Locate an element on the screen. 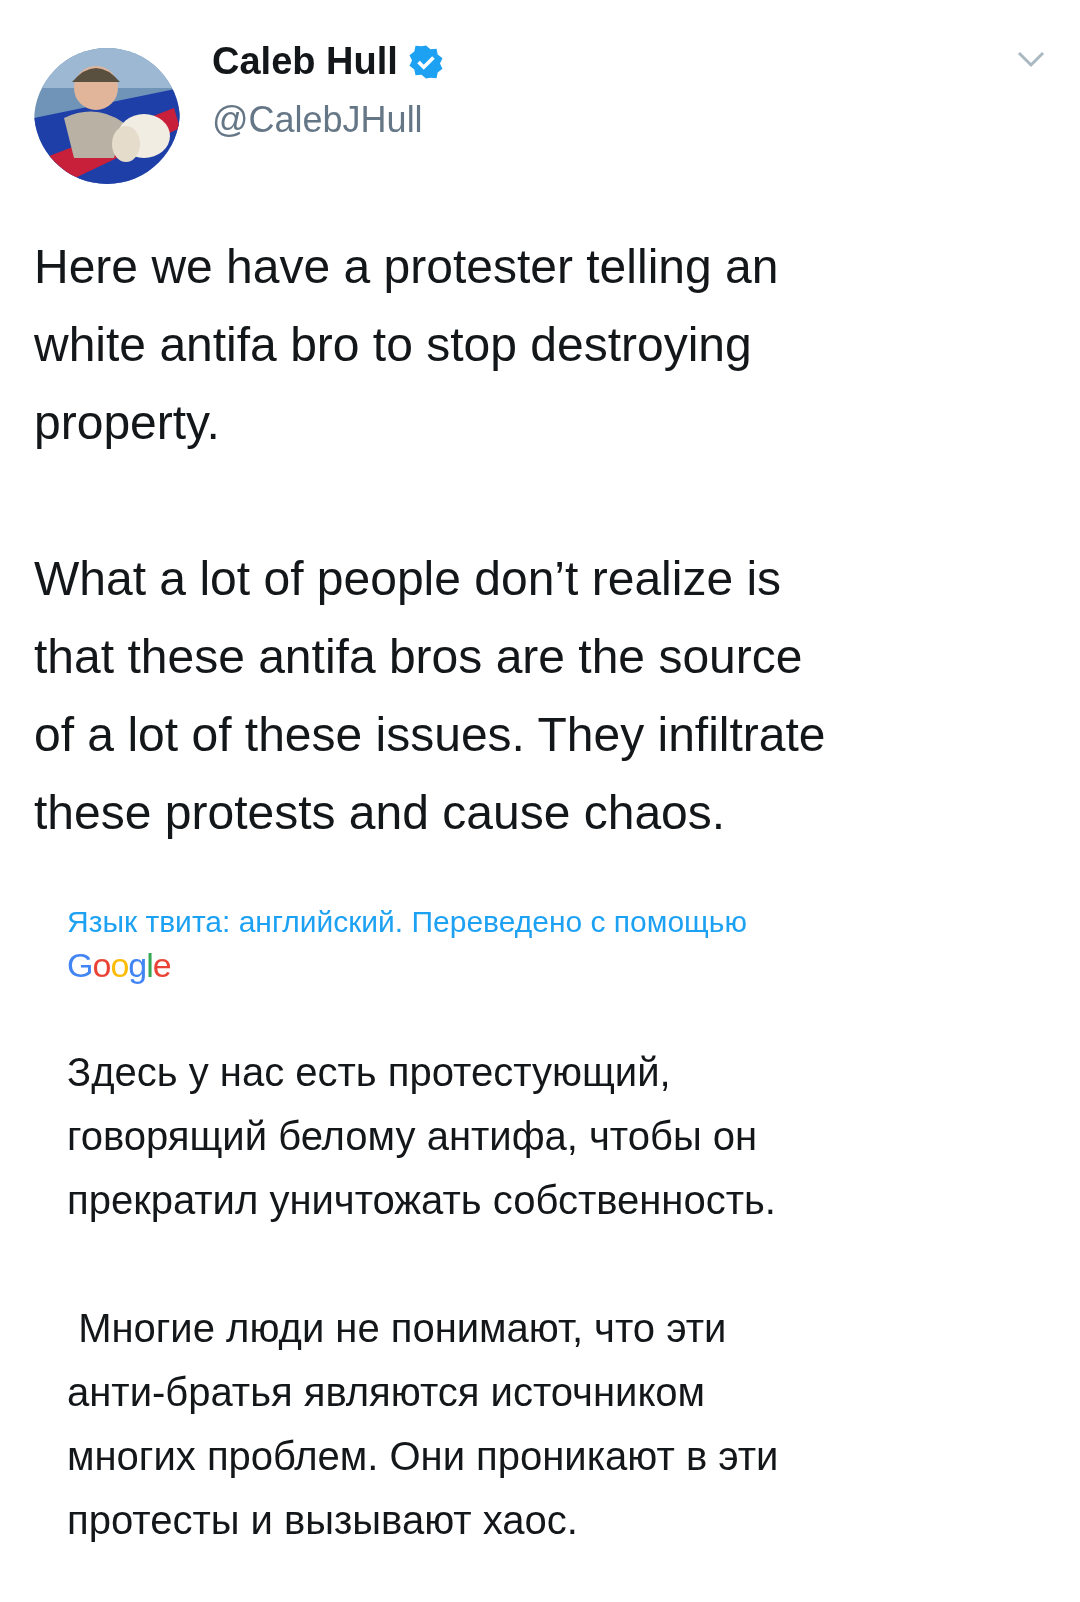 Image resolution: width=1080 pixels, height=1602 pixels. translation-label: Язык твита: английский. Переведено с помощью is located at coordinates (407, 922).